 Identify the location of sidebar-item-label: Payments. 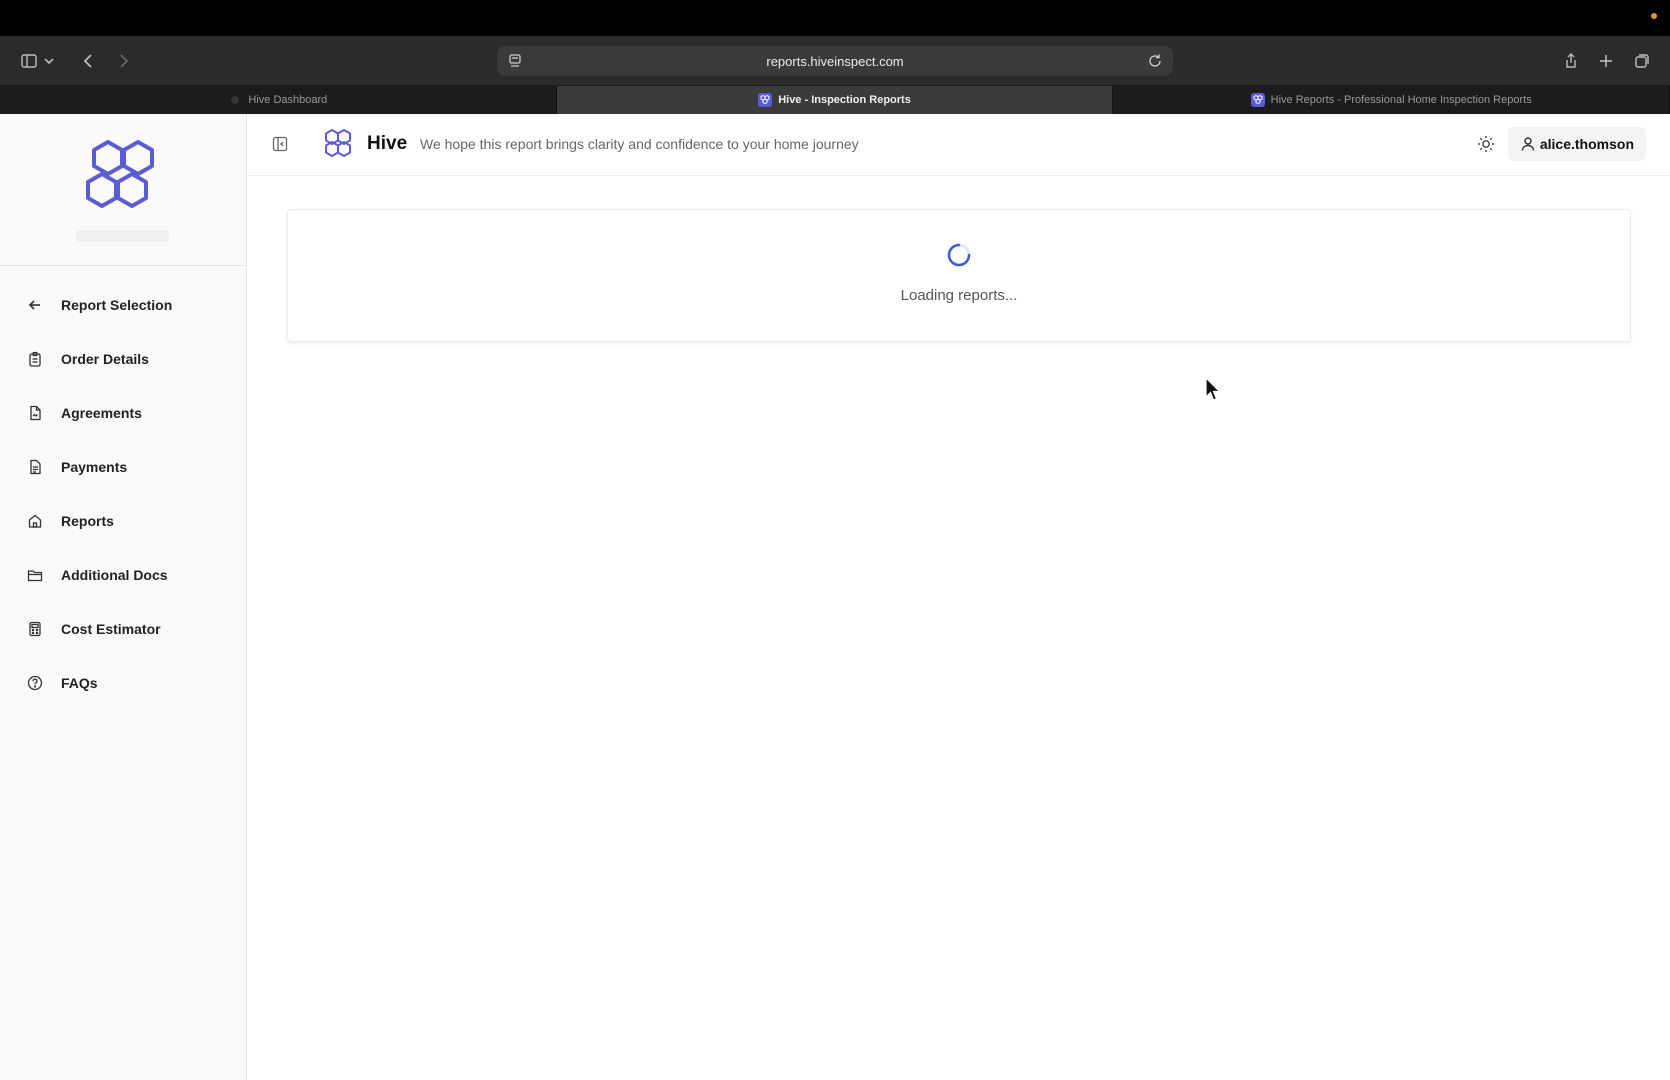
(94, 467).